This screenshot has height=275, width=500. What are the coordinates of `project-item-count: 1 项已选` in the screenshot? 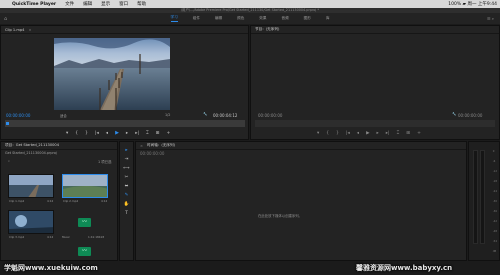 It's located at (105, 162).